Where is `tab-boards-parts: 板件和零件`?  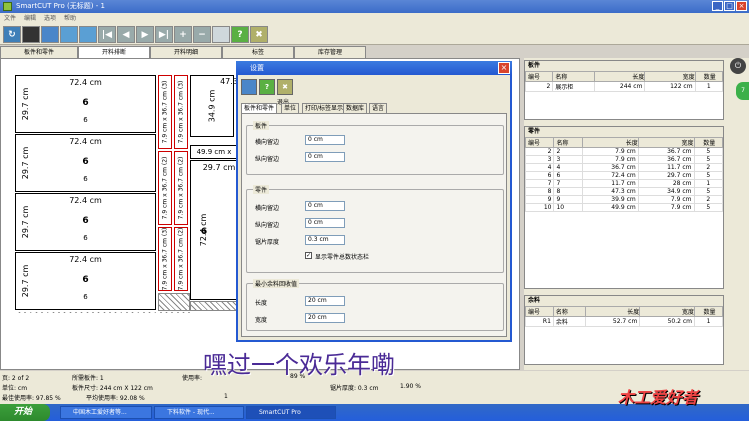
tab-boards-parts: 板件和零件 is located at coordinates (39, 52).